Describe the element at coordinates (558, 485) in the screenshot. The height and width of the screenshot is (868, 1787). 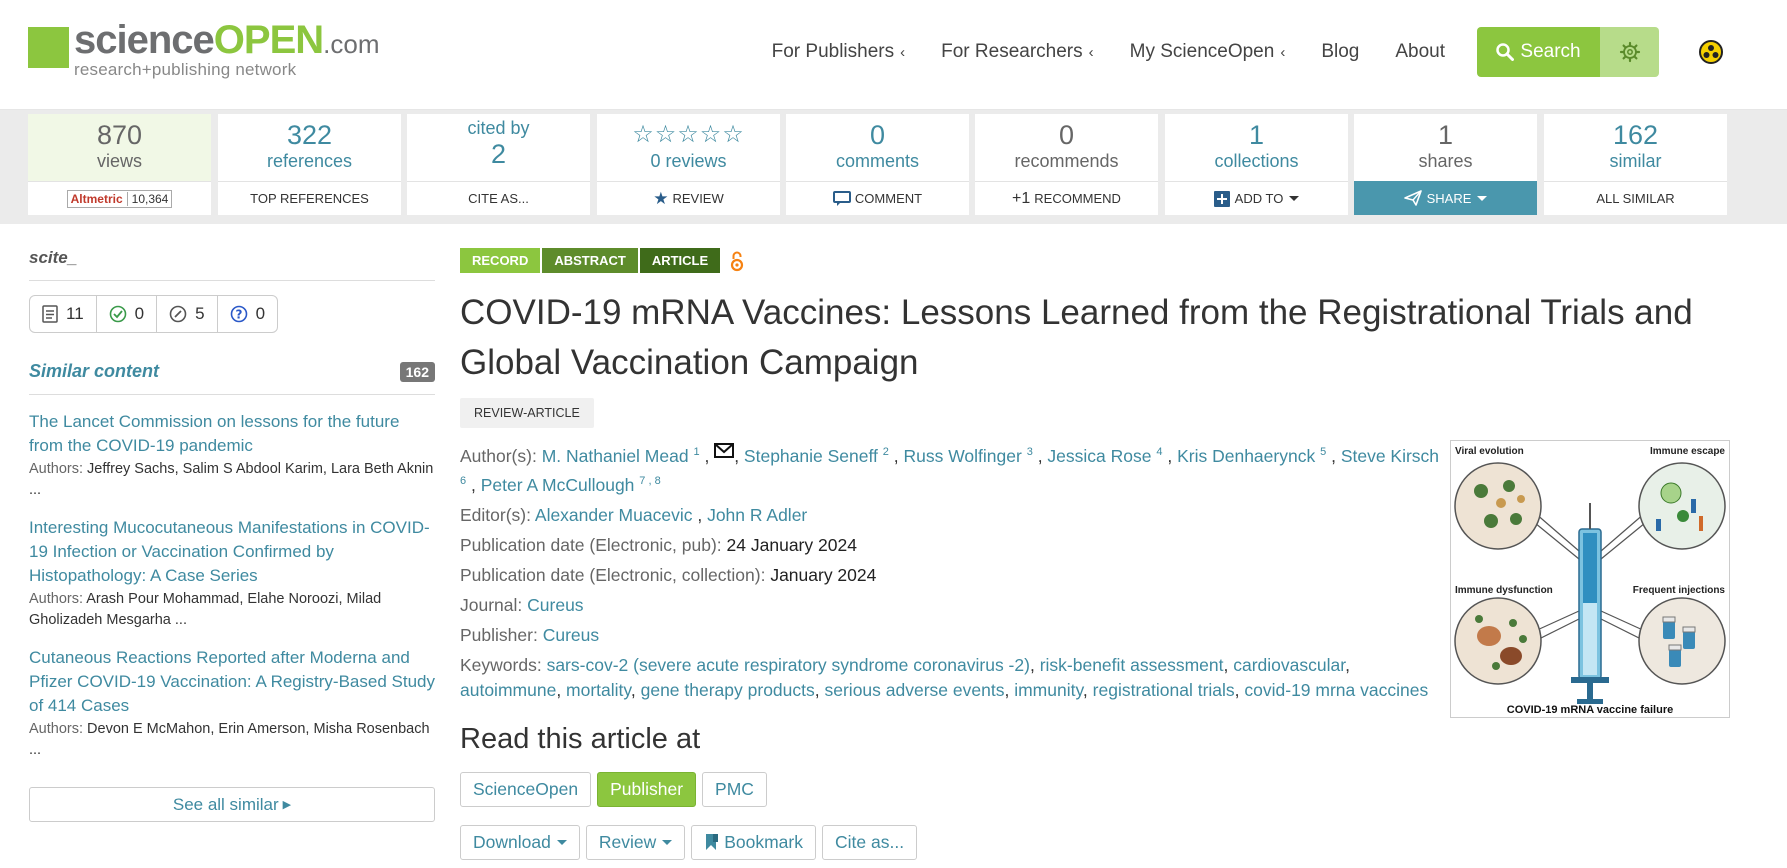
I see `author-link: Peter A McCullough` at that location.